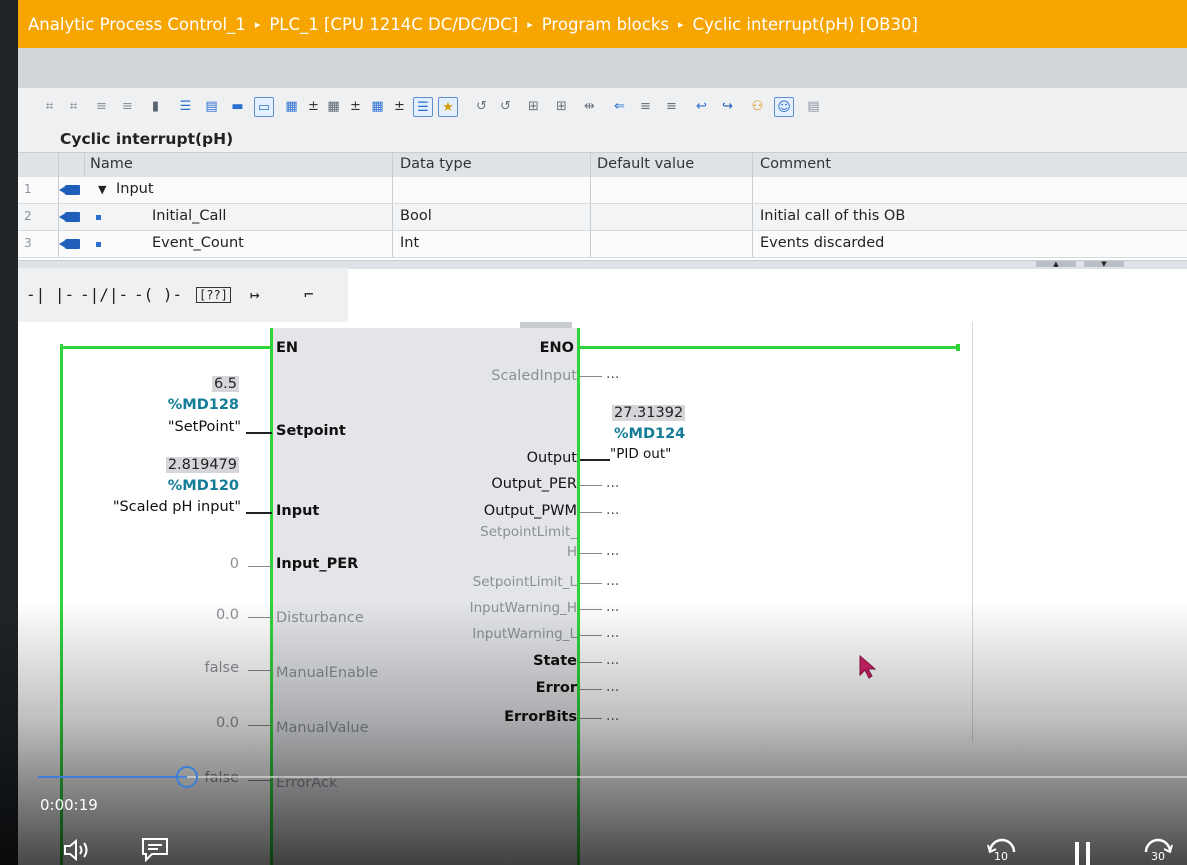 The width and height of the screenshot is (1187, 865). What do you see at coordinates (645, 106) in the screenshot?
I see `next-error-icon: ≡` at bounding box center [645, 106].